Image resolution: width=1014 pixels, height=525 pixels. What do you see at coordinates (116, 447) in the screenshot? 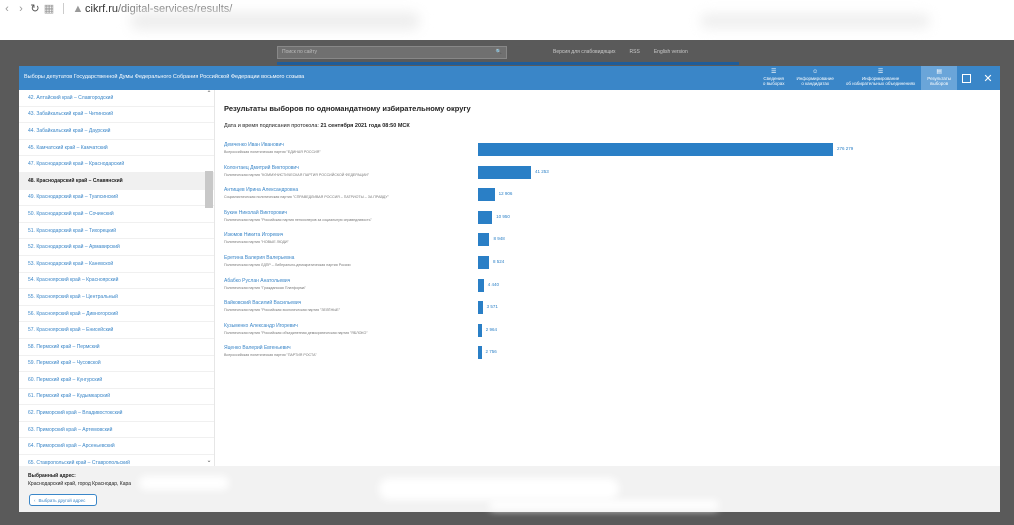
I see `sidebar-item-district: 64. Приморский край – Арсеньевский` at bounding box center [116, 447].